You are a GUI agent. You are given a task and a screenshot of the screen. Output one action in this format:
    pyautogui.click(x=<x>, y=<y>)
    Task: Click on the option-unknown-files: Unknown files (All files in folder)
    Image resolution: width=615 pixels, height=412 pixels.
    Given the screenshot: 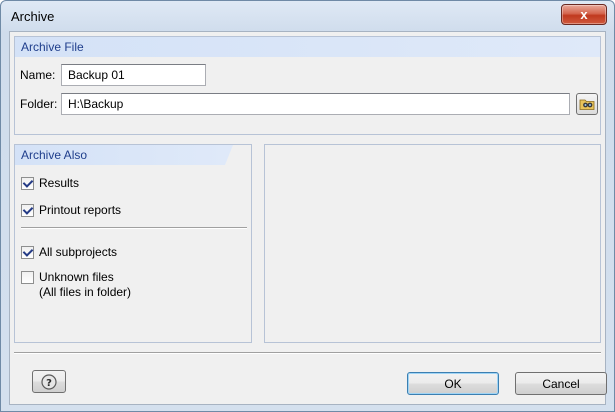 What is the action you would take?
    pyautogui.click(x=76, y=285)
    